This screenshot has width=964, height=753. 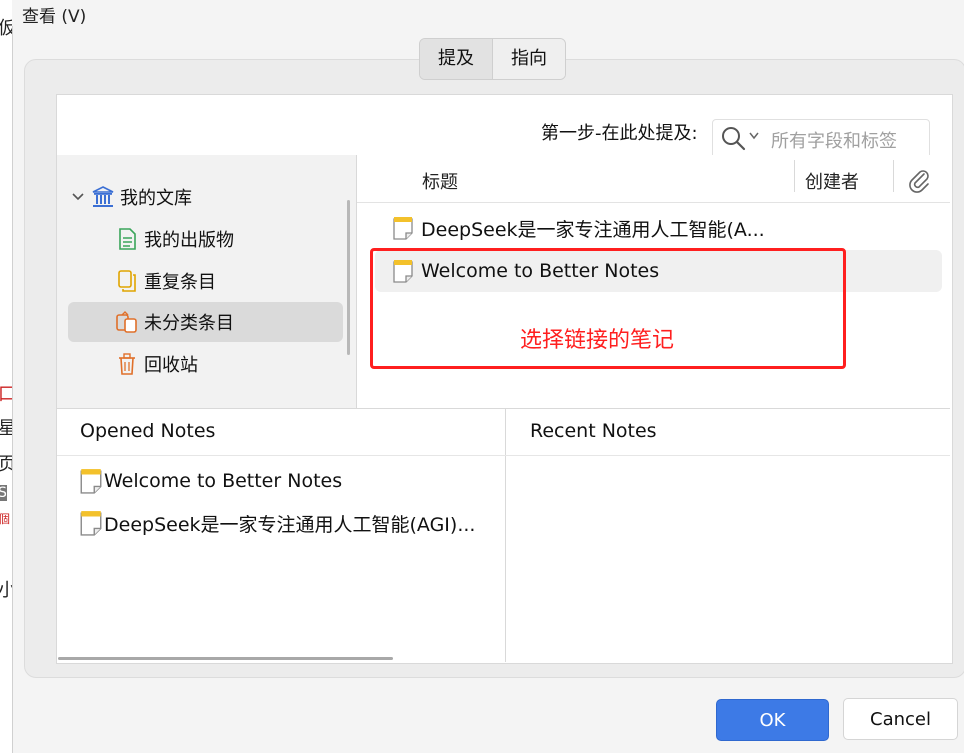 What do you see at coordinates (772, 720) in the screenshot?
I see `ok-button: OK` at bounding box center [772, 720].